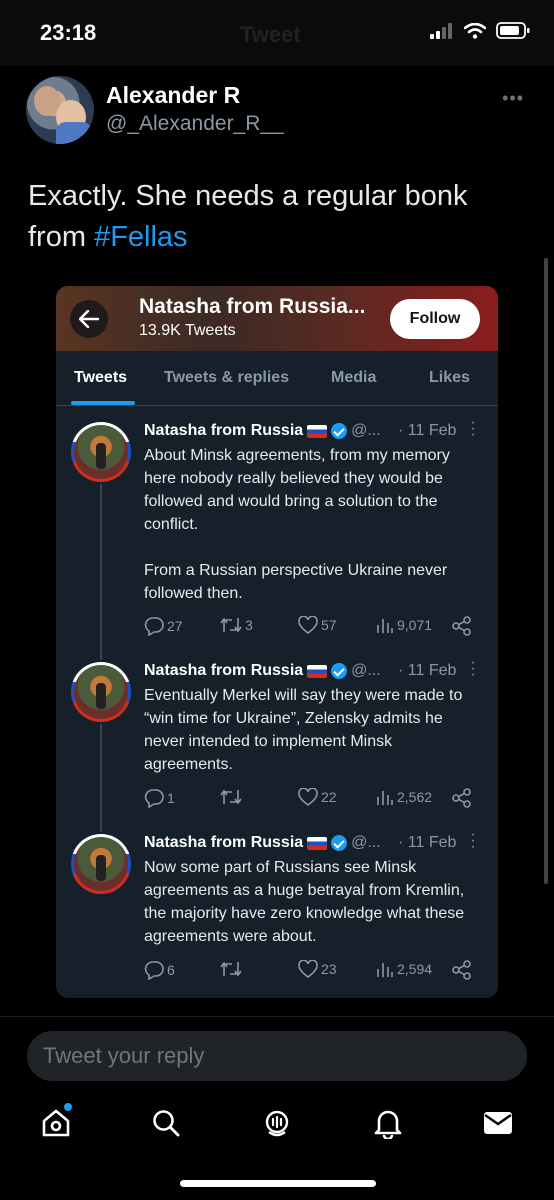 The width and height of the screenshot is (554, 1200). Describe the element at coordinates (353, 378) in the screenshot. I see `tab-media: Media` at that location.